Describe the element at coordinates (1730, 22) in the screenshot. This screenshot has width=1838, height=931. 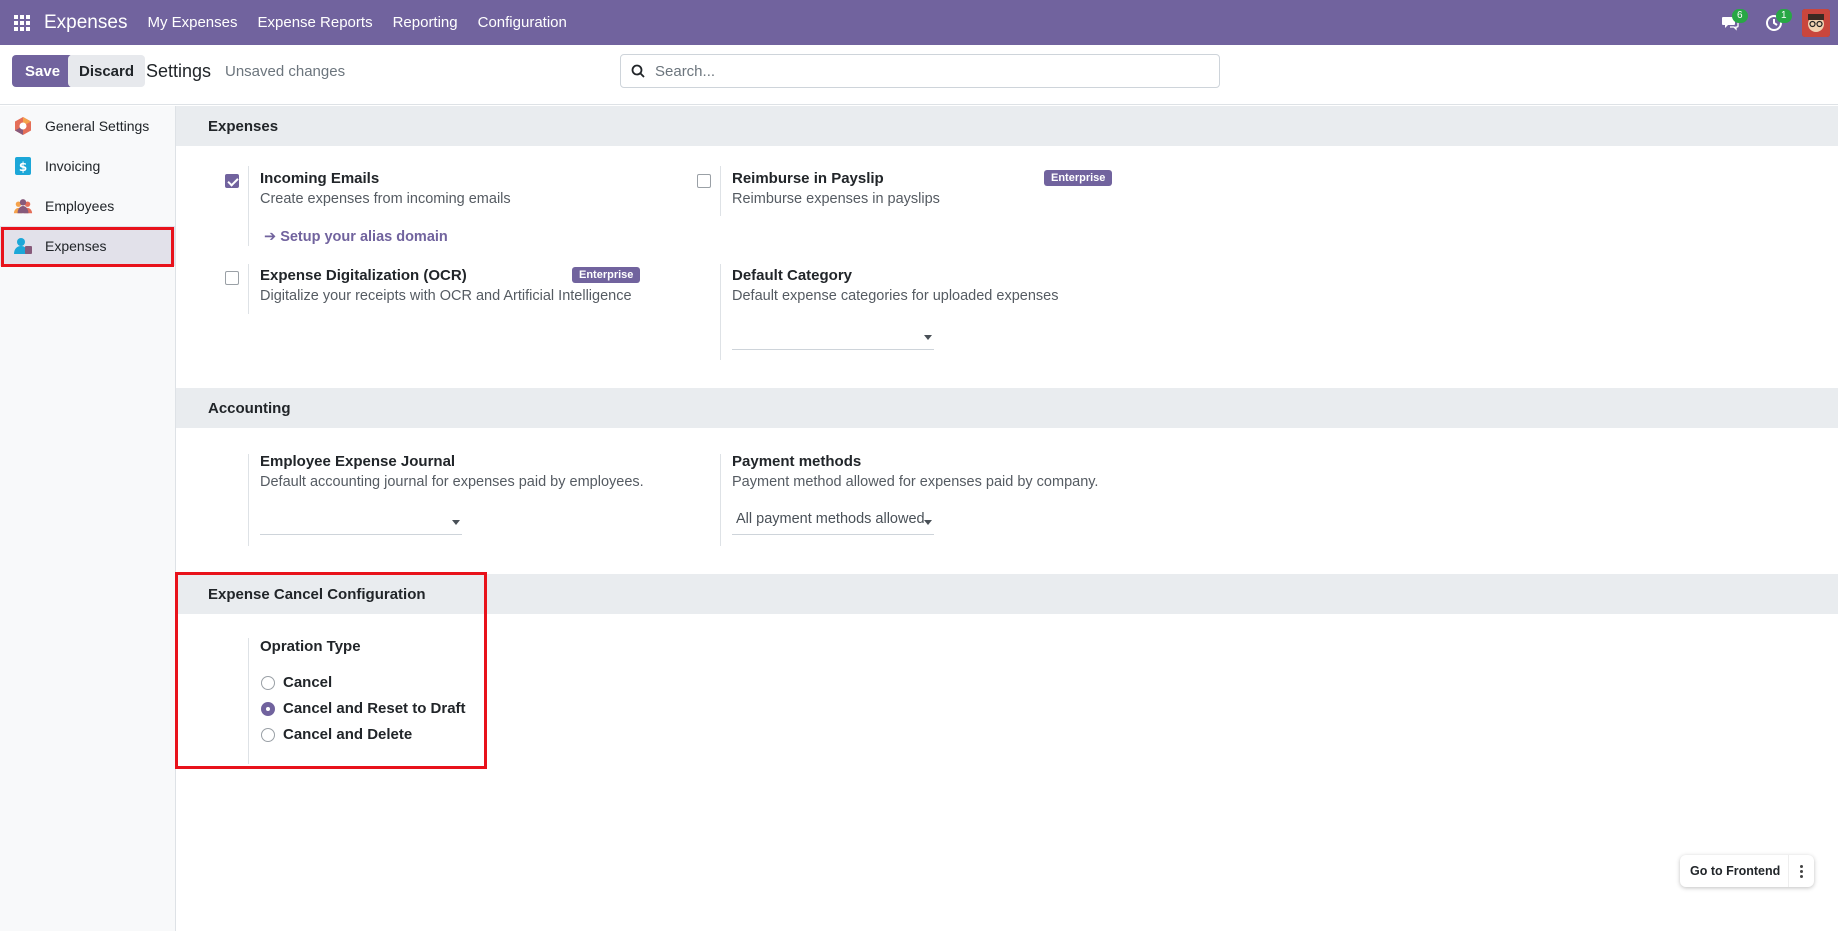
I see `messages-button: 6` at that location.